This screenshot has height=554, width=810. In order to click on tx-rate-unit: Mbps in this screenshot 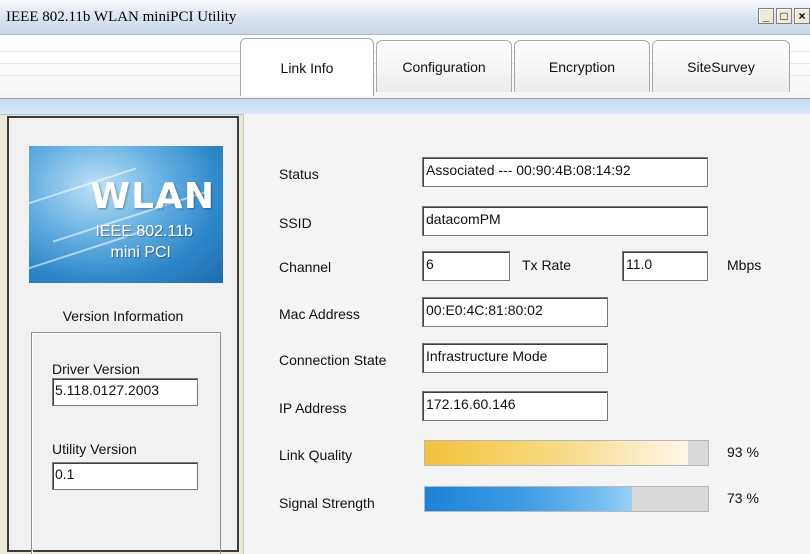, I will do `click(744, 265)`.